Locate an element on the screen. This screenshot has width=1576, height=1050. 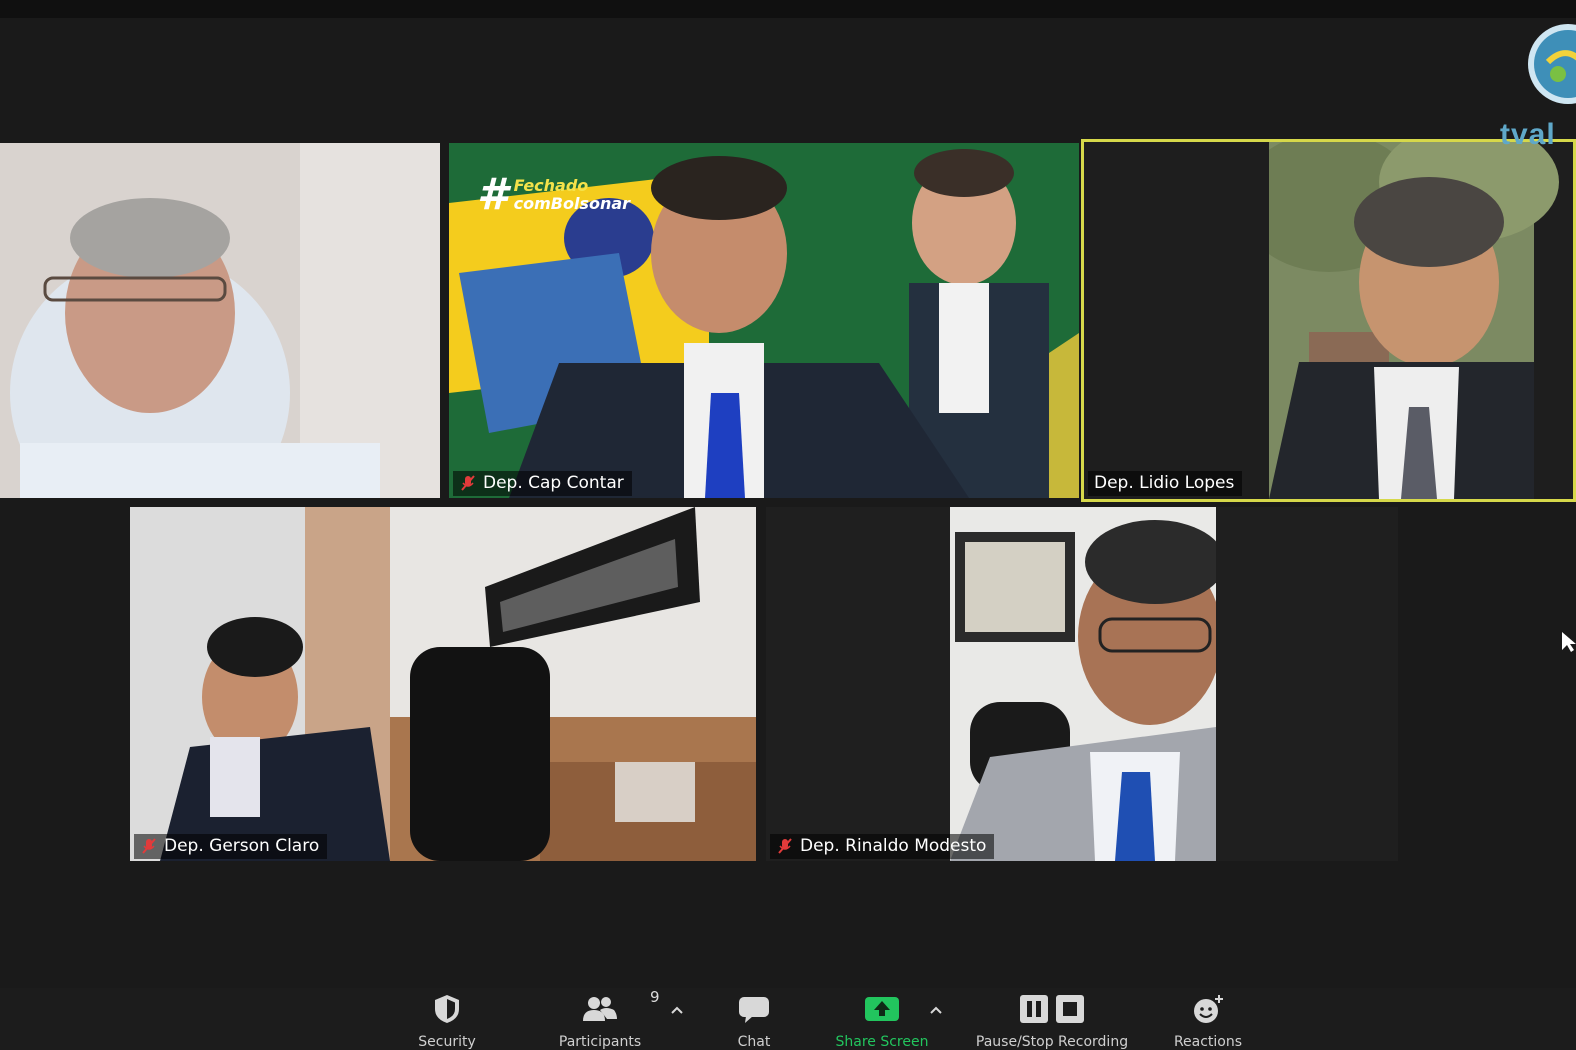
participants-count: 9 is located at coordinates (655, 997).